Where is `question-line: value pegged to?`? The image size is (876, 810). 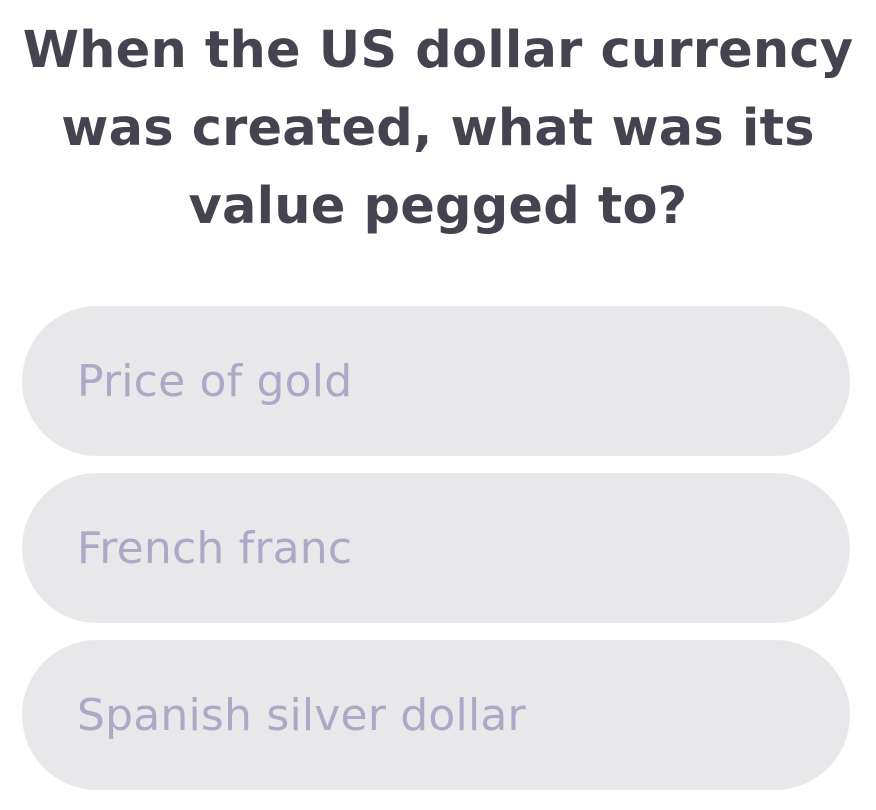
question-line: value pegged to? is located at coordinates (438, 206).